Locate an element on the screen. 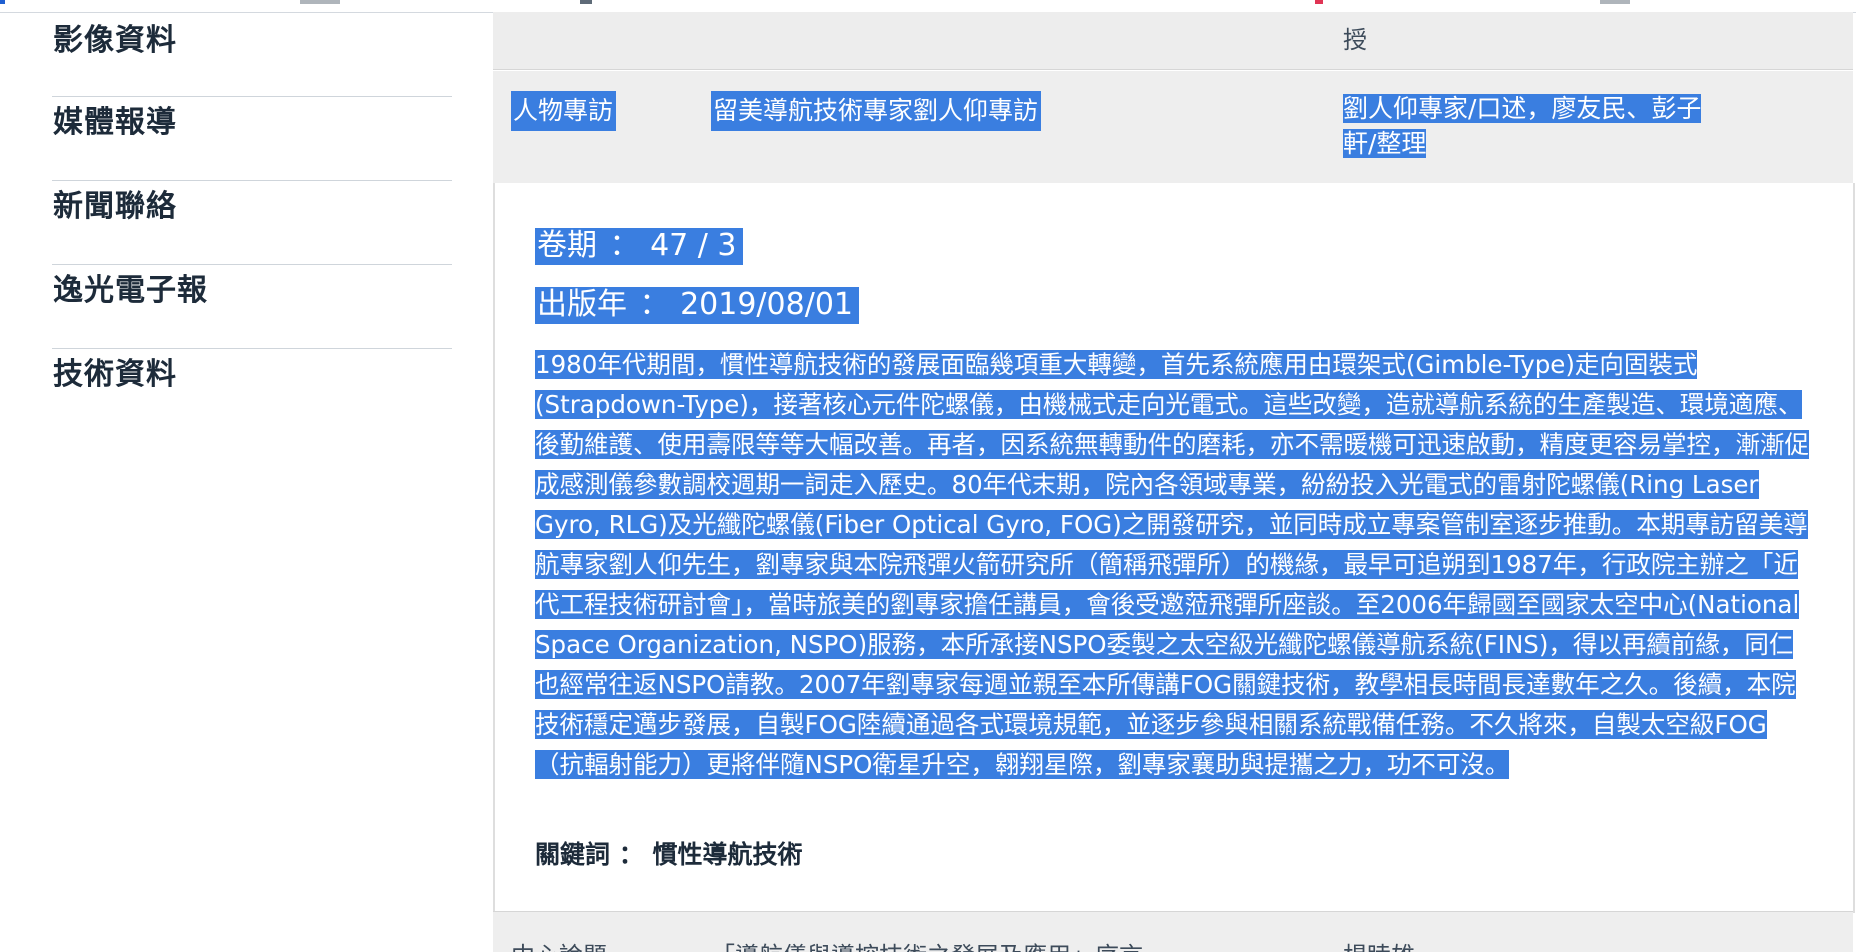  row-author: 楊睦雄 is located at coordinates (1379, 944).